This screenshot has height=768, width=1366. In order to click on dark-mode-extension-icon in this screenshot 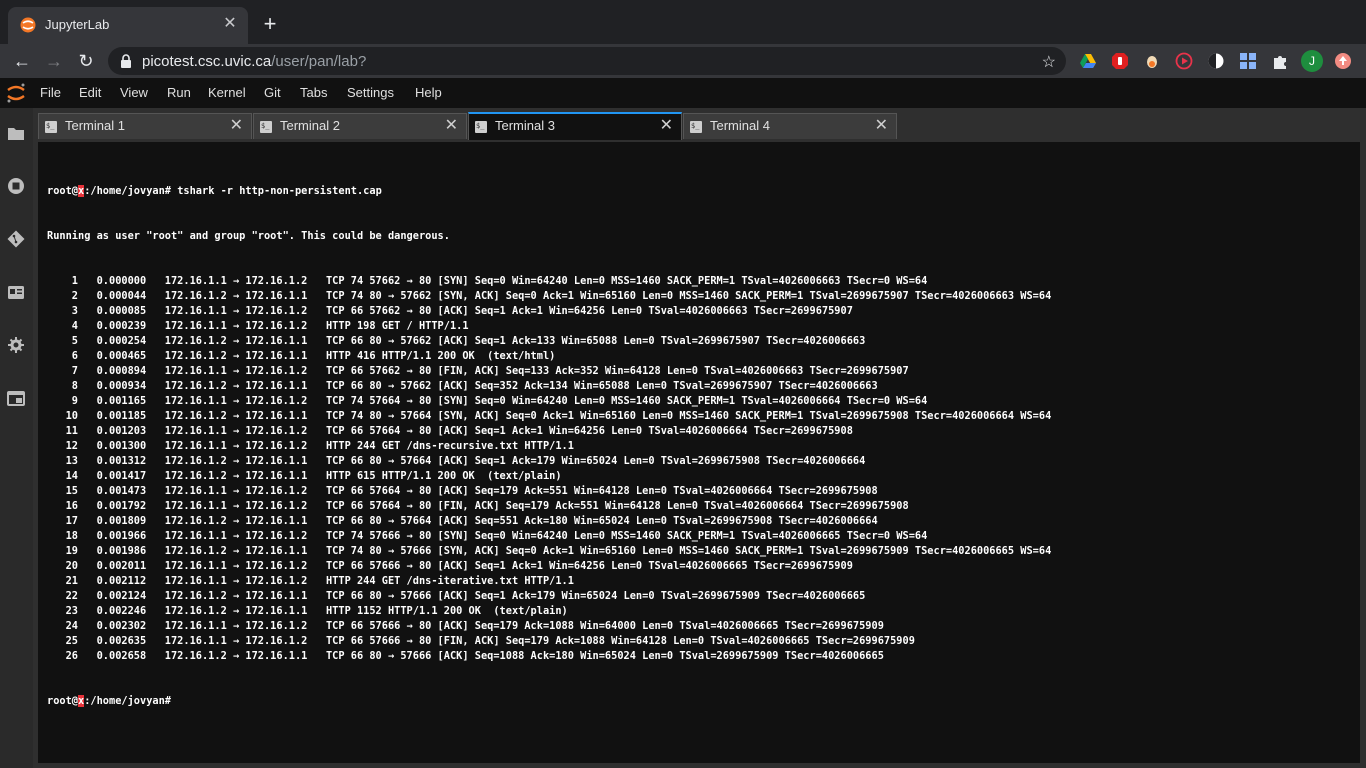, I will do `click(1216, 61)`.